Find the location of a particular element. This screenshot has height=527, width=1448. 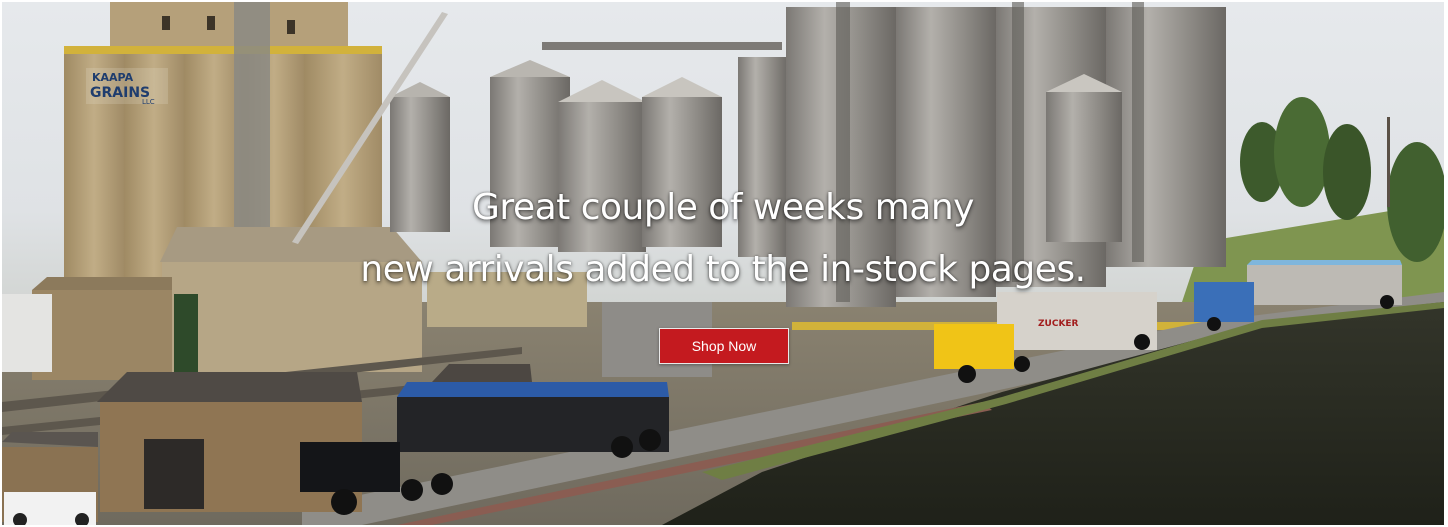

headline-line-1: Great couple of weeks many is located at coordinates (723, 207).